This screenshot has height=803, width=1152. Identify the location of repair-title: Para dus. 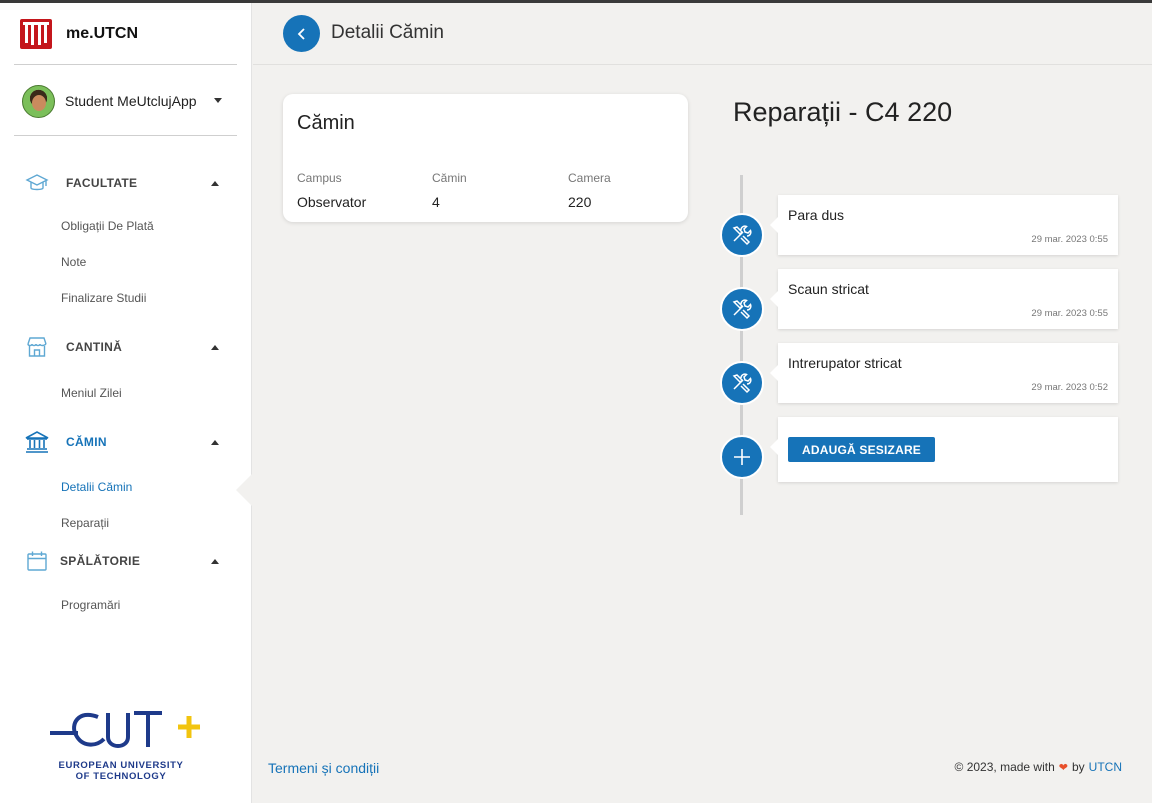
(816, 215).